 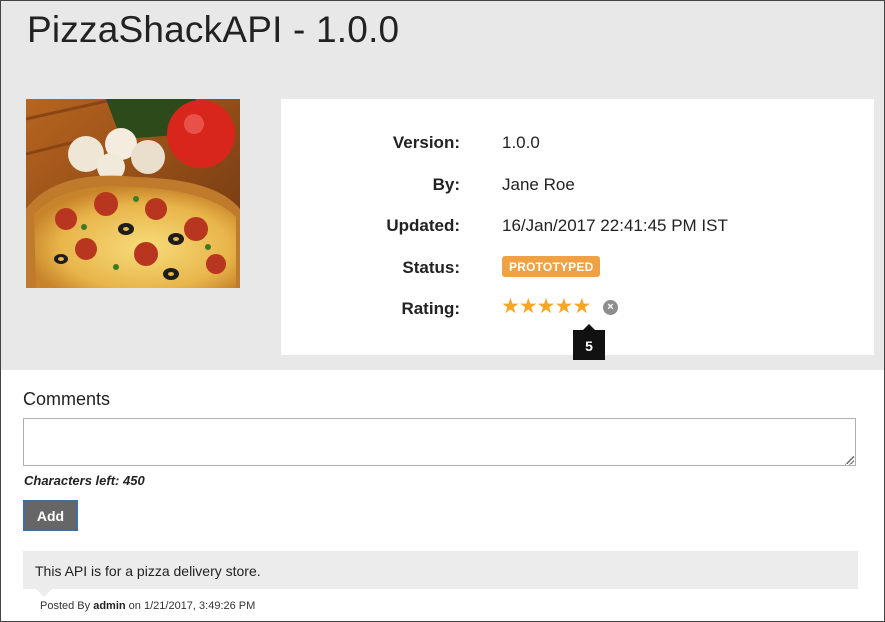 I want to click on updated-value: 16/Jan/2017 22:41:45 PM IST, so click(x=615, y=225).